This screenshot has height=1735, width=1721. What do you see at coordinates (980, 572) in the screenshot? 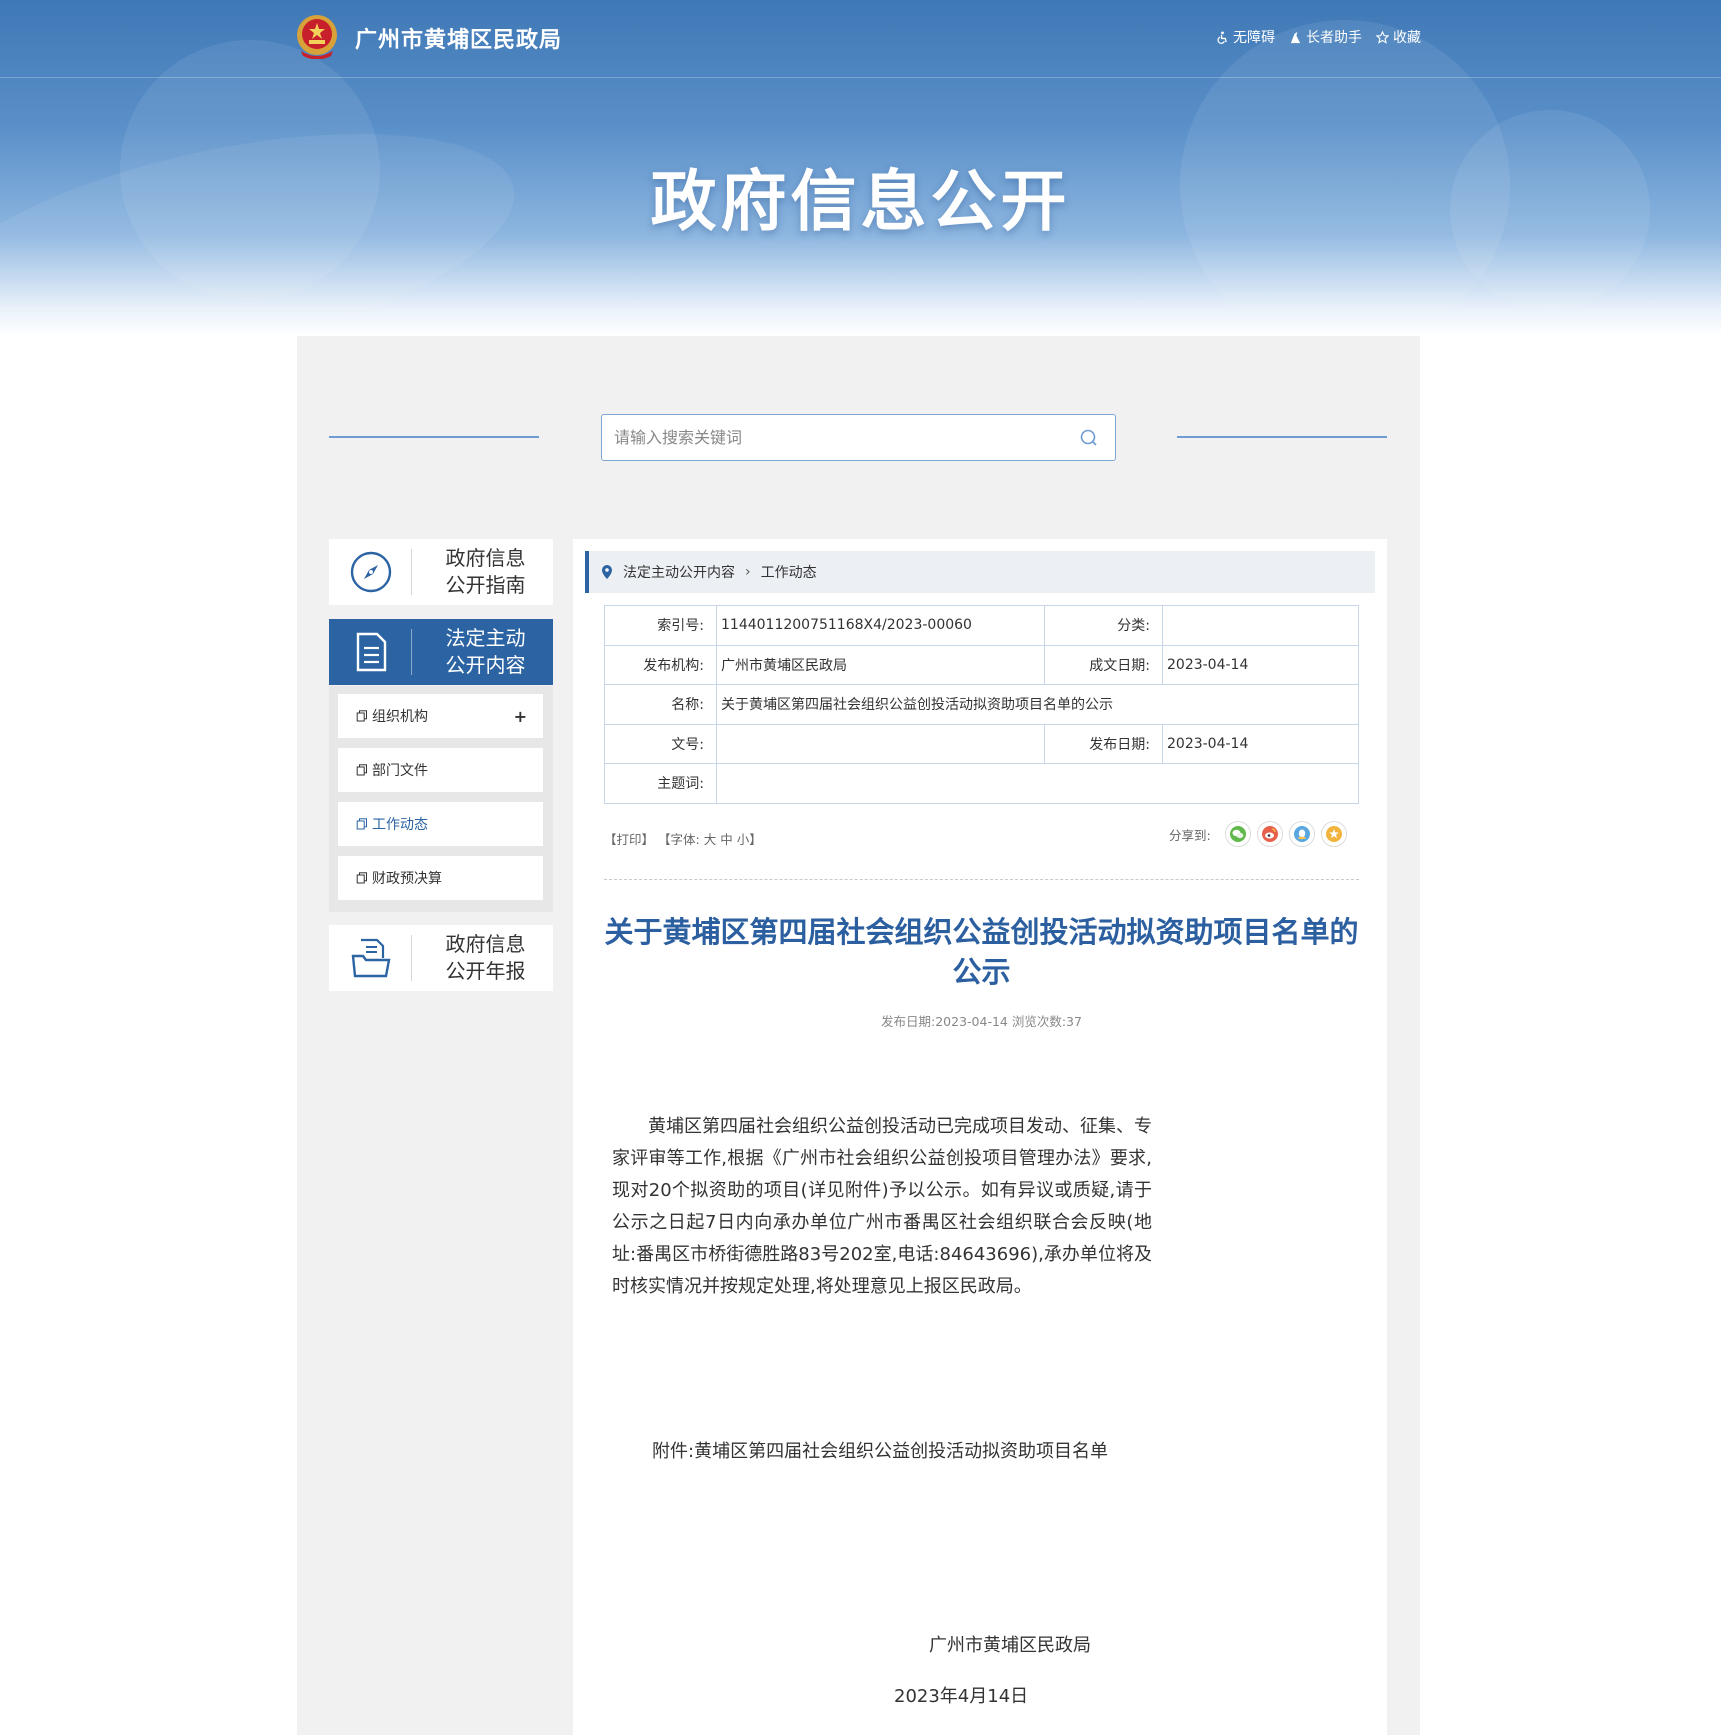
I see `breadcrumb: 法定主动公开内容 › 工作动态` at bounding box center [980, 572].